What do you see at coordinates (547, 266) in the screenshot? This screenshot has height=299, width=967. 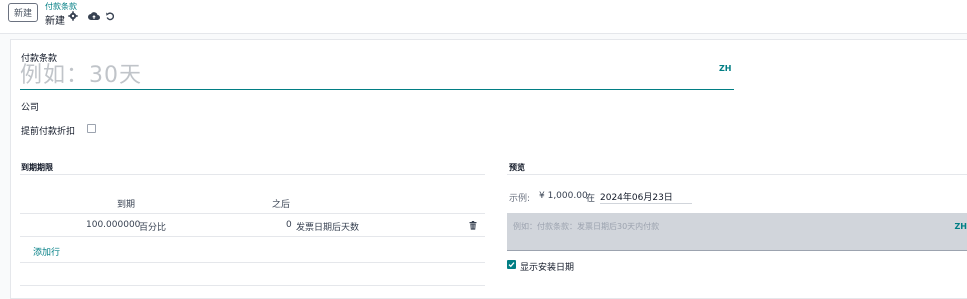 I see `show-installments-label: 显示安装日期` at bounding box center [547, 266].